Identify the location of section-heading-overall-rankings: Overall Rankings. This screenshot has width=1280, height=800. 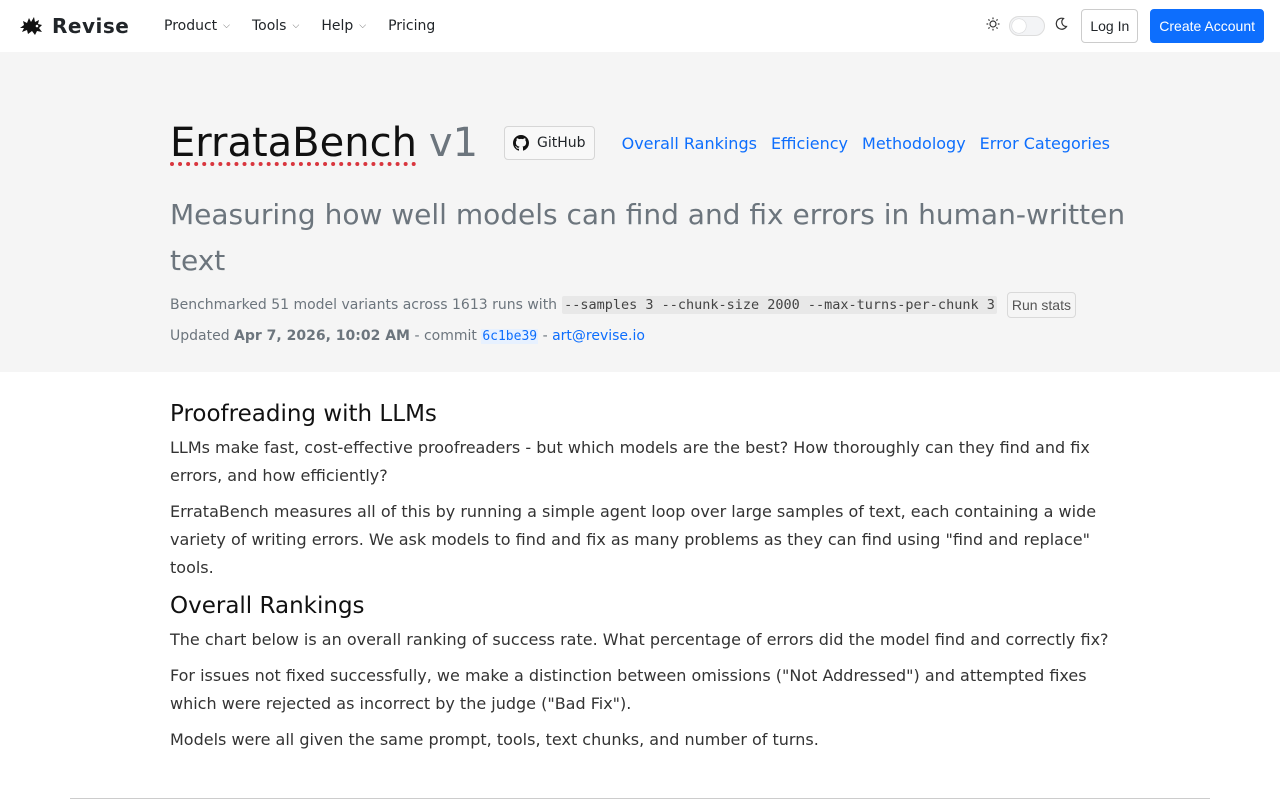
(267, 606).